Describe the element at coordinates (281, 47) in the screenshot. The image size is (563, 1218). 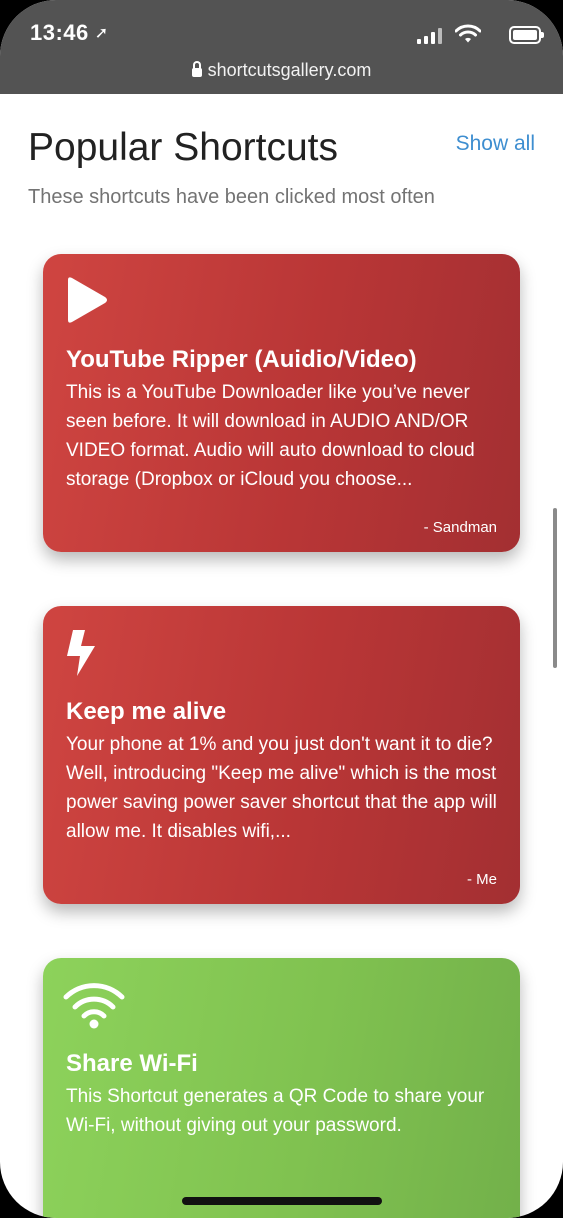
I see `browser-status-bar: 13:46 ➚ shortcutsgallery.com` at that location.